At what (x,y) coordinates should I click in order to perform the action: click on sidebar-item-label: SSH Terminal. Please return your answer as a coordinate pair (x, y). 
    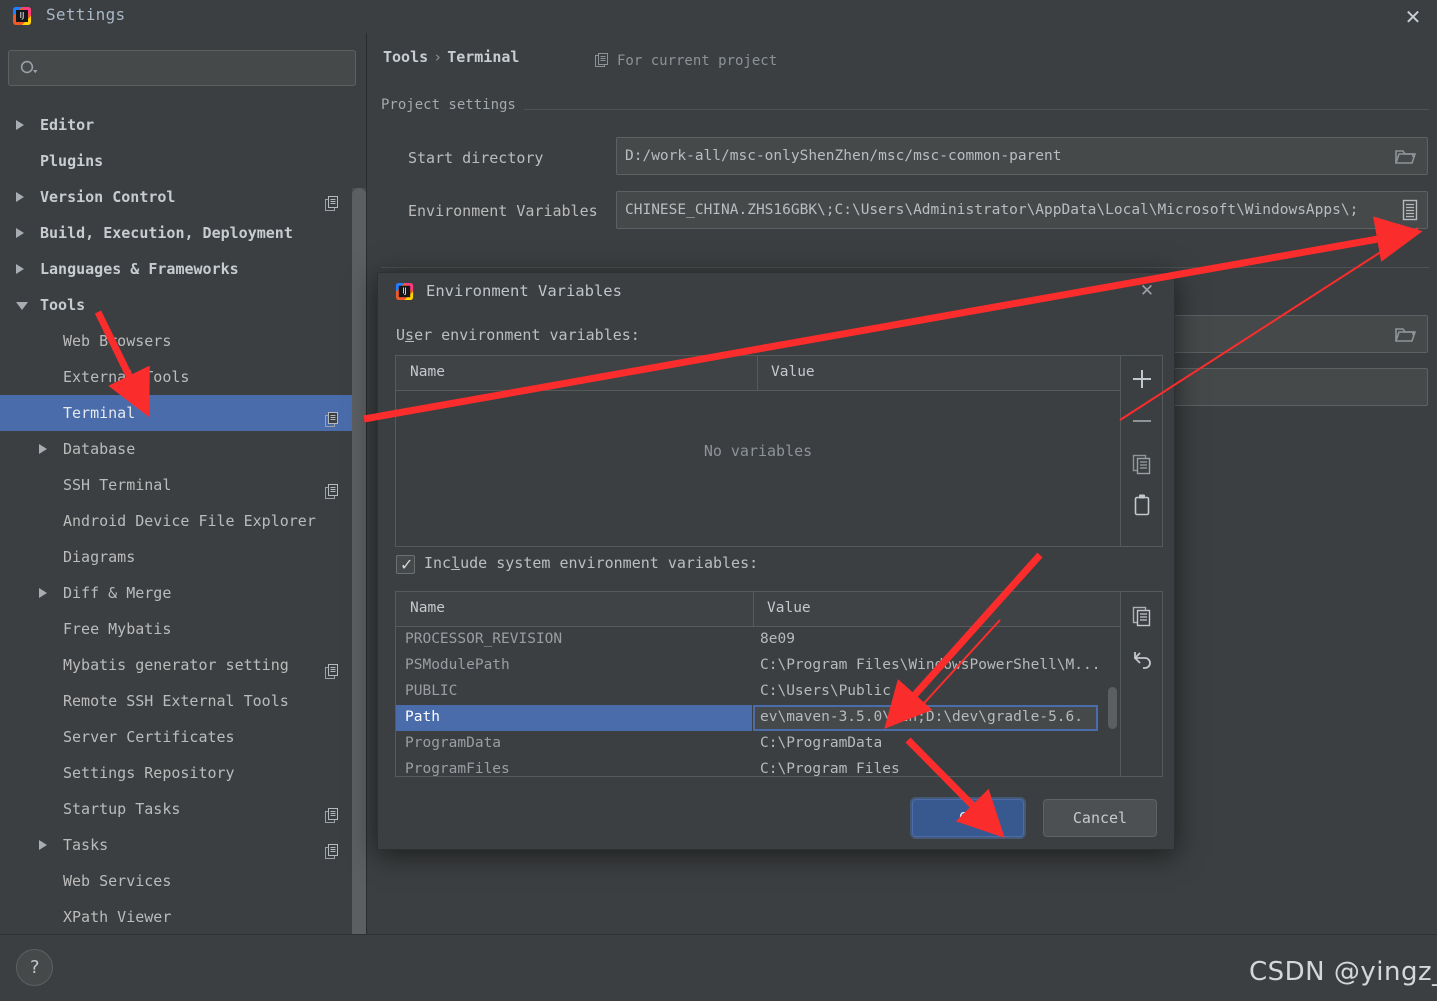
    Looking at the image, I should click on (117, 485).